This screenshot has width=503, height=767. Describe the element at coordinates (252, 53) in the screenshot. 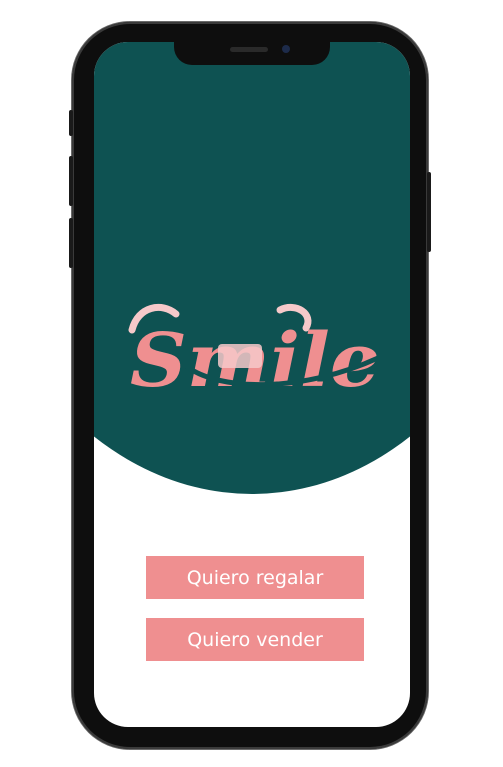

I see `notch` at that location.